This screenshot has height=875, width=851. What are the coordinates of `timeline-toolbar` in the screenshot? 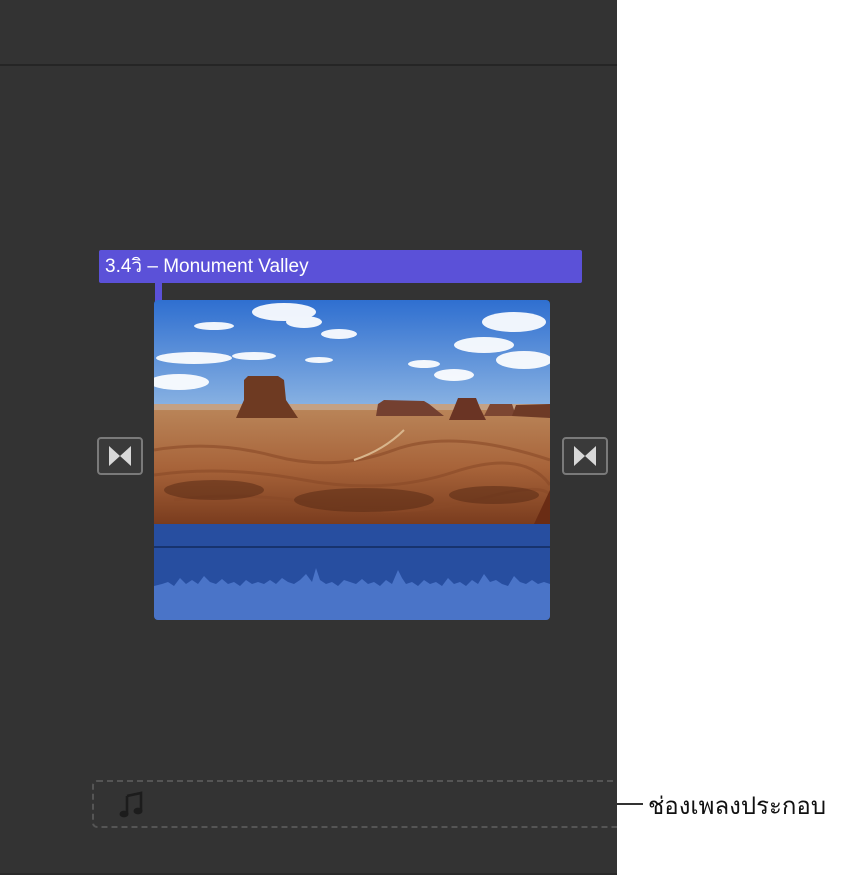 It's located at (308, 33).